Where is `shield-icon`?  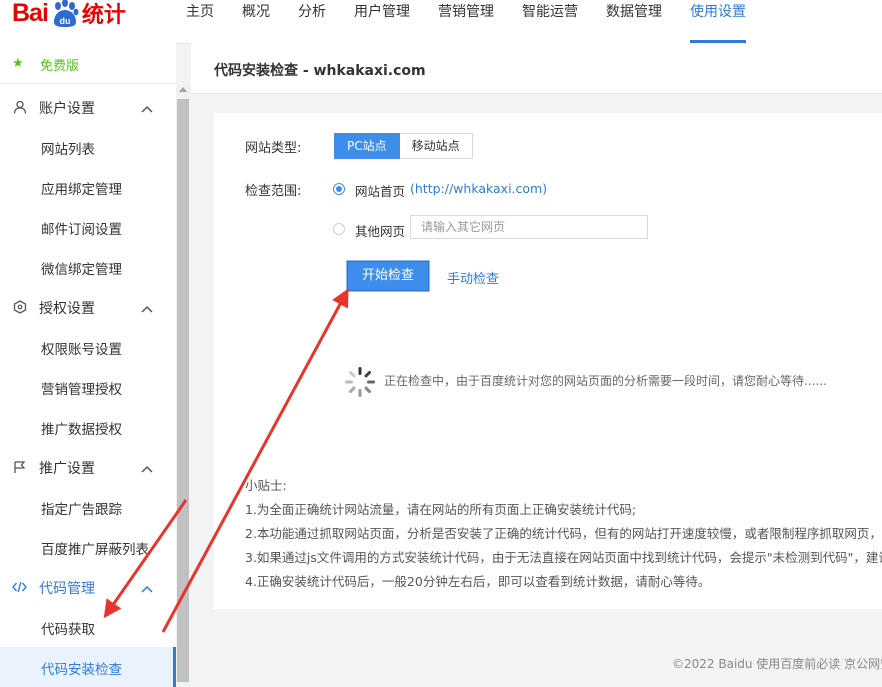
shield-icon is located at coordinates (19, 306).